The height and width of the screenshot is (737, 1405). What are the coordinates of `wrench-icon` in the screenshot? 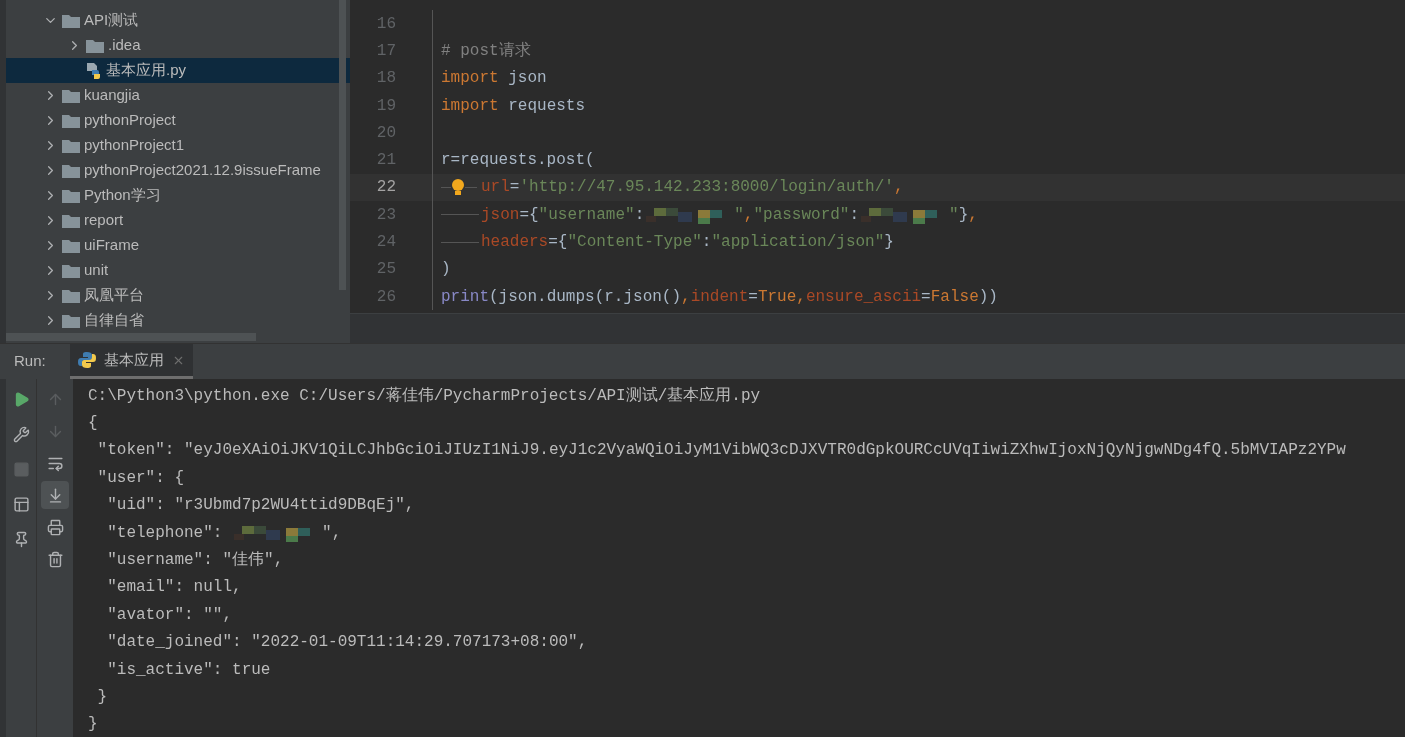 It's located at (21, 434).